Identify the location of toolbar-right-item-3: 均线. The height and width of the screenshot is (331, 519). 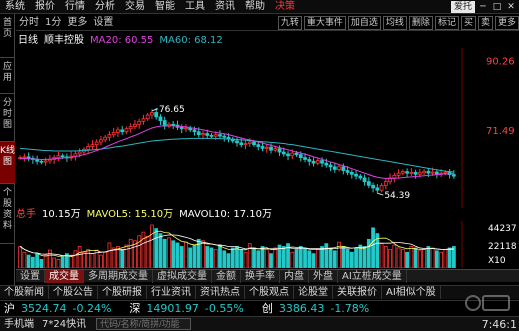
(394, 22).